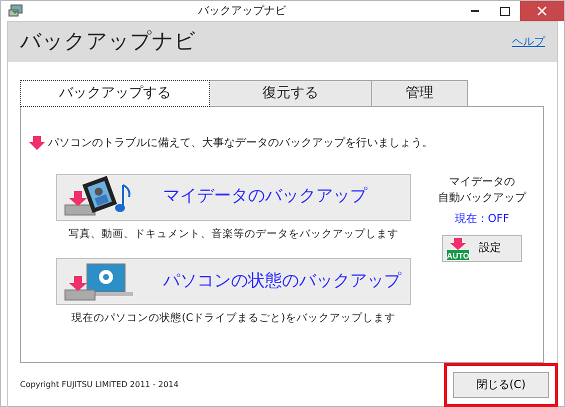 The height and width of the screenshot is (407, 565). I want to click on backup-description: 現在のパソコンの状態(Cドライブまるごと)をバックアップします, so click(233, 318).